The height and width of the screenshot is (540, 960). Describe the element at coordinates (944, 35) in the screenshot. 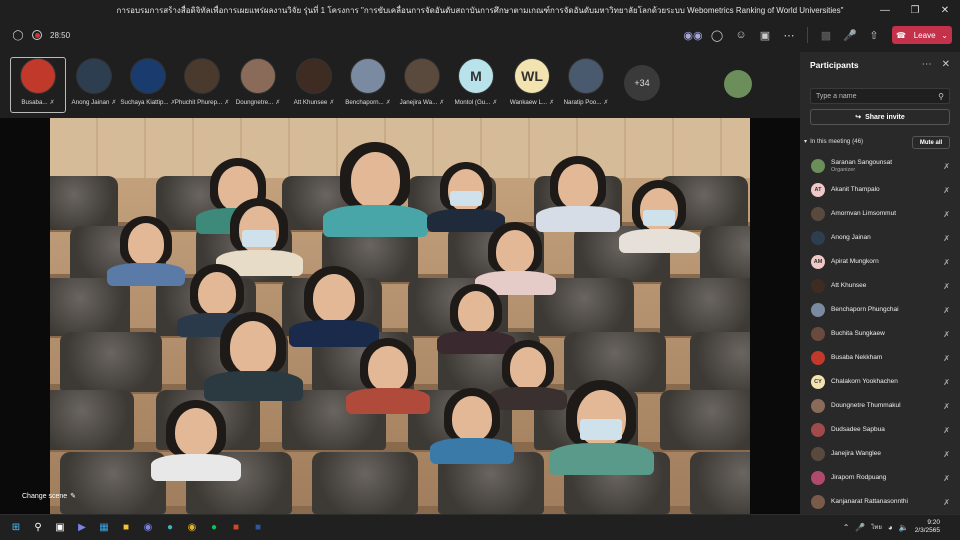

I see `chevron-down-icon: ⌄` at that location.